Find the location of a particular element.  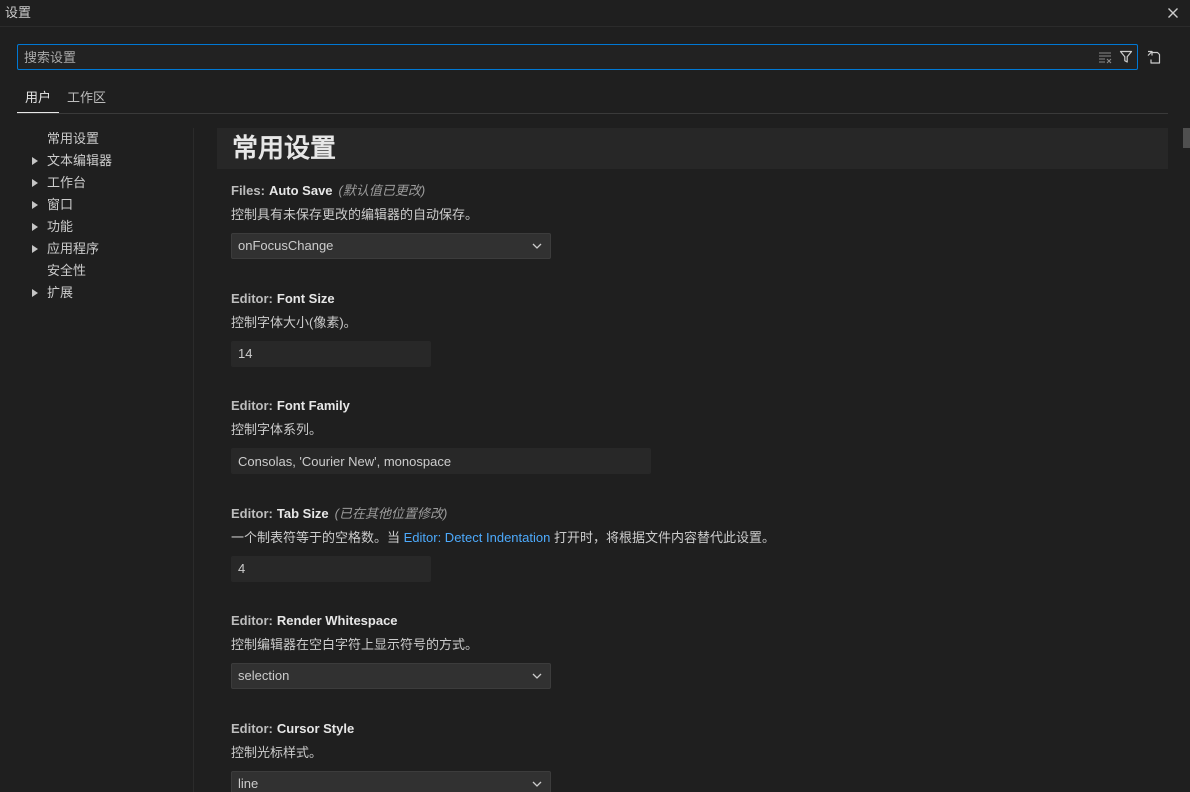

setting-name: Auto Save is located at coordinates (300, 190).